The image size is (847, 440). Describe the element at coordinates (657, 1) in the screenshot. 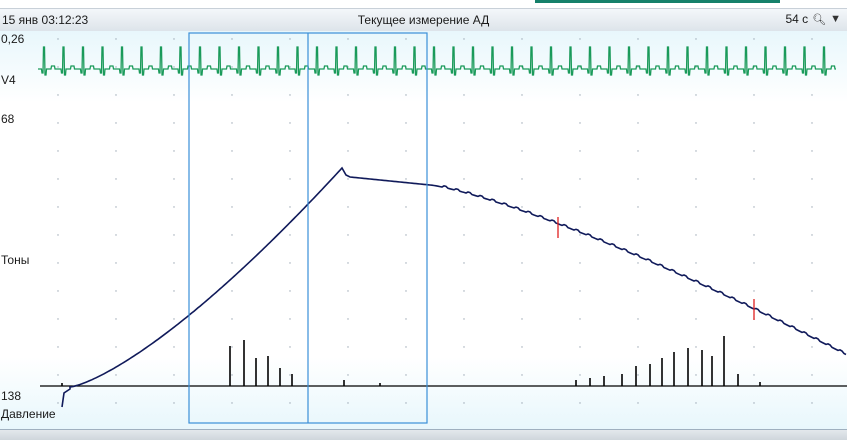

I see `progress-accent` at that location.